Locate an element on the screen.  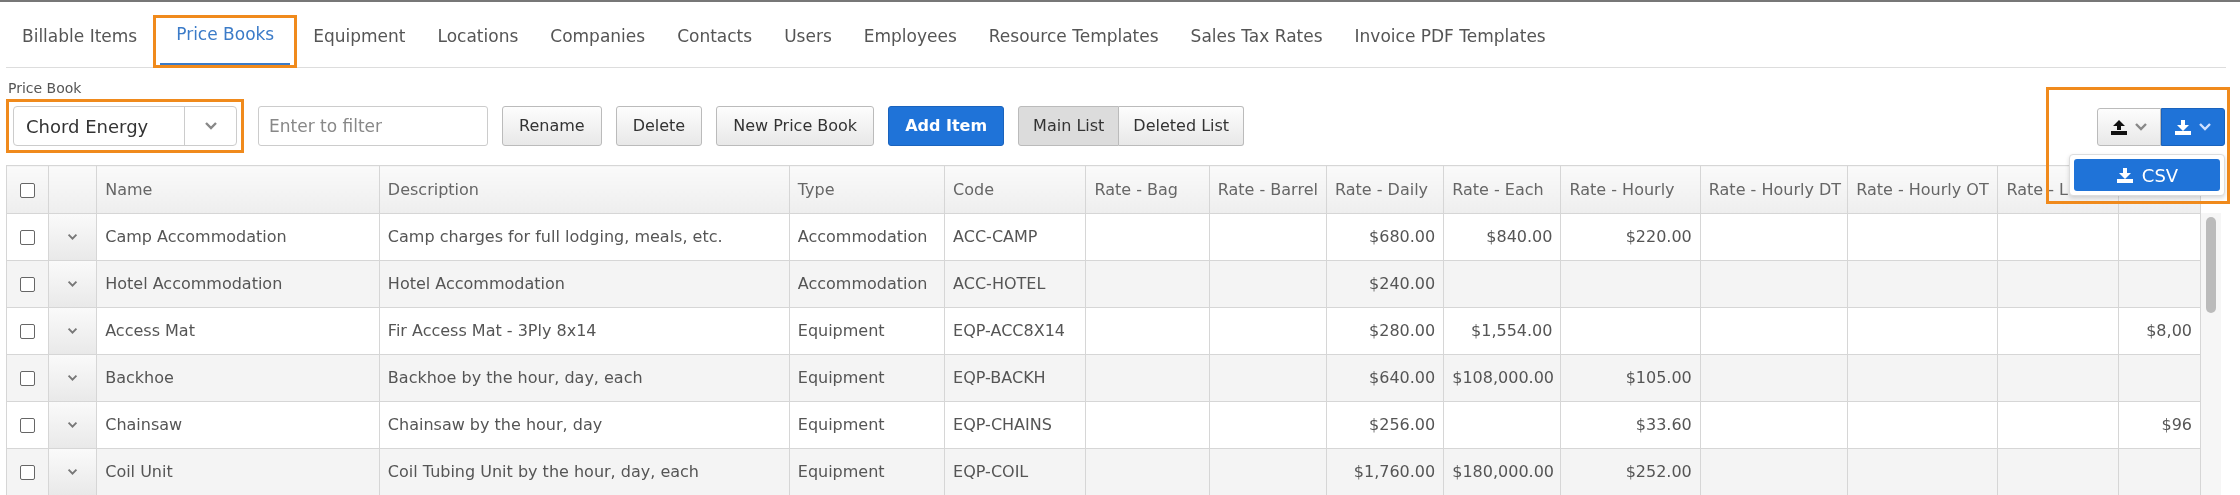
table-cell: $220.00 is located at coordinates (1631, 237).